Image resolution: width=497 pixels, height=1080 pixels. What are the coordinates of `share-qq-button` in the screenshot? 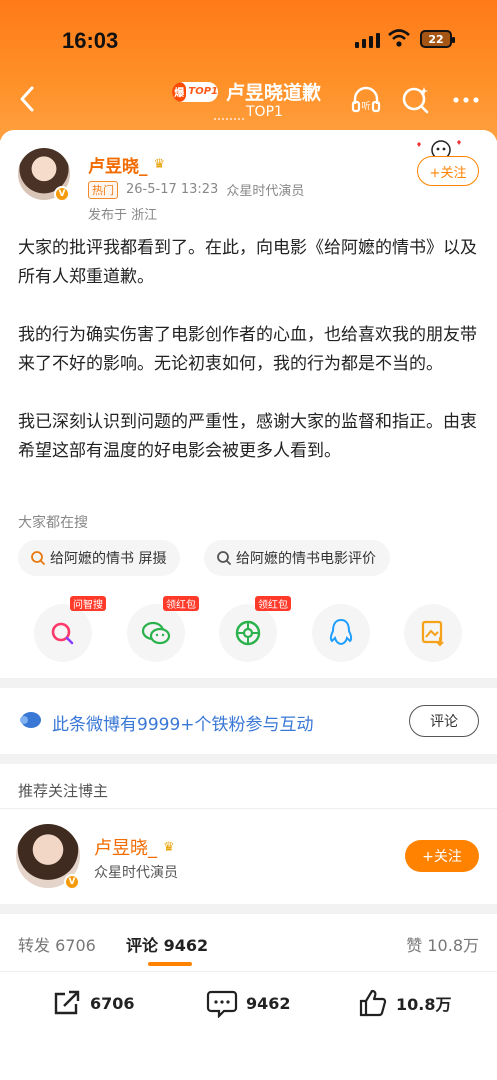 It's located at (341, 633).